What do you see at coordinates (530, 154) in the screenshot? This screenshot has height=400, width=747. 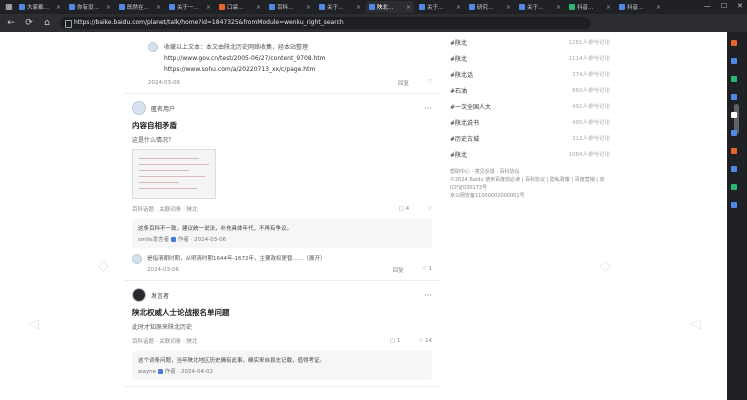 I see `hot-topic-item: #陕北 1084人参与讨论` at bounding box center [530, 154].